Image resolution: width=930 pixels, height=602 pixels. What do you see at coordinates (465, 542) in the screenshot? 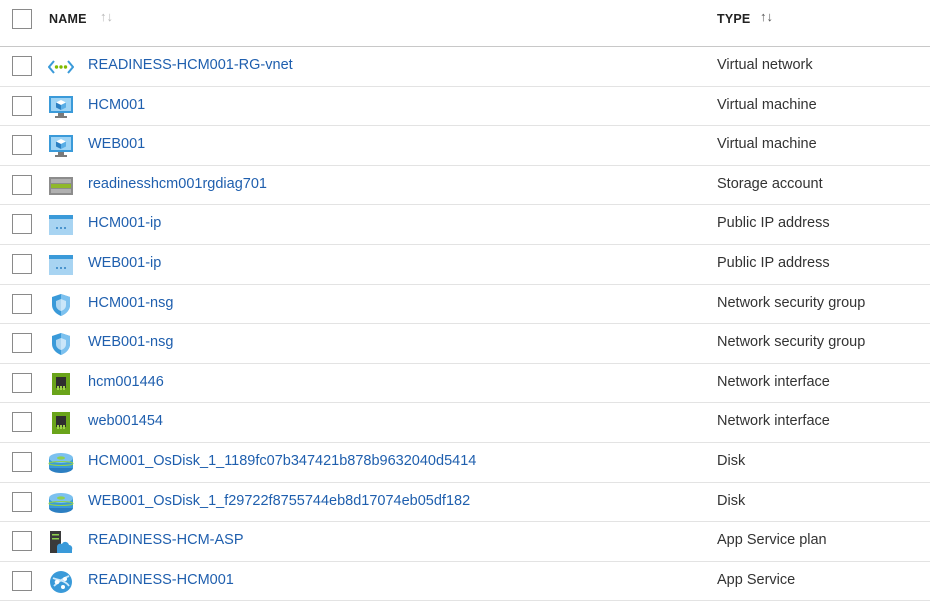
I see `table-row: READINESS-HCM-ASP App Service plan` at bounding box center [465, 542].